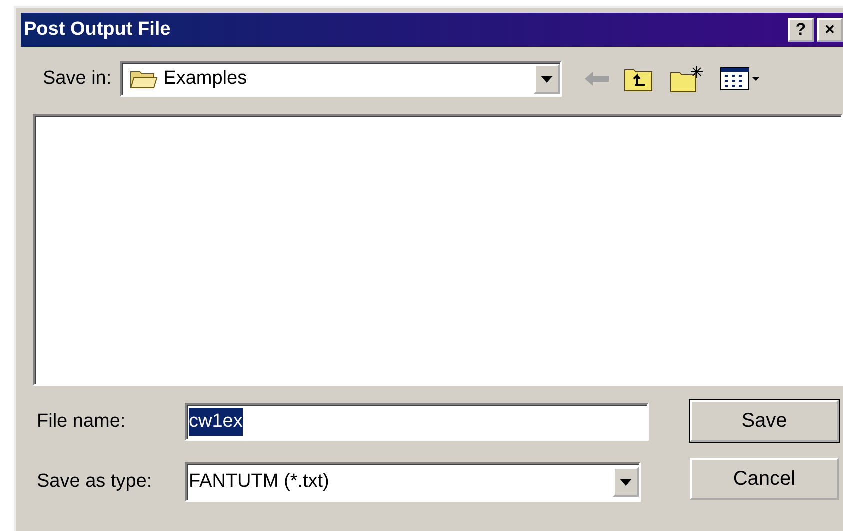 The image size is (843, 531). Describe the element at coordinates (764, 421) in the screenshot. I see `save-button: Save` at that location.